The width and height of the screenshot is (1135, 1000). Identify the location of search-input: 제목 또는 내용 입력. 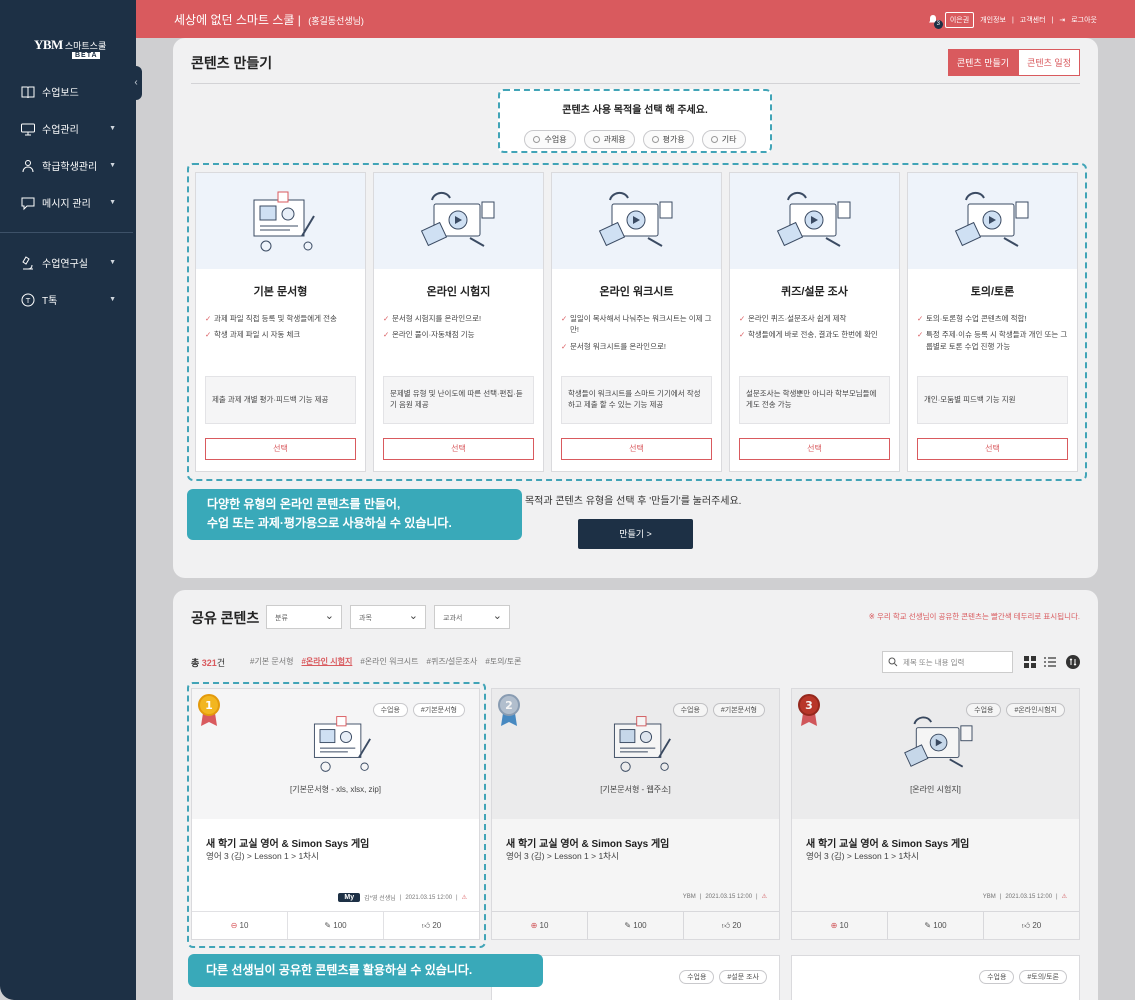
(947, 662).